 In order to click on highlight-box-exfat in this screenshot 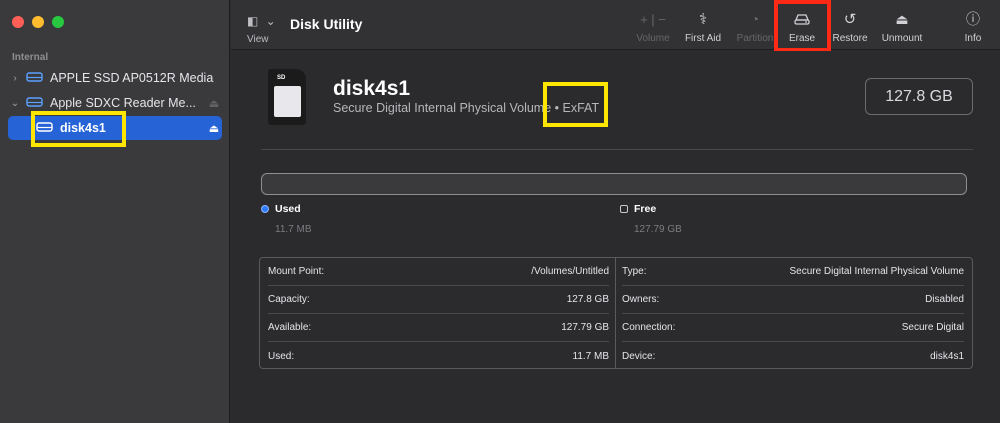, I will do `click(575, 104)`.